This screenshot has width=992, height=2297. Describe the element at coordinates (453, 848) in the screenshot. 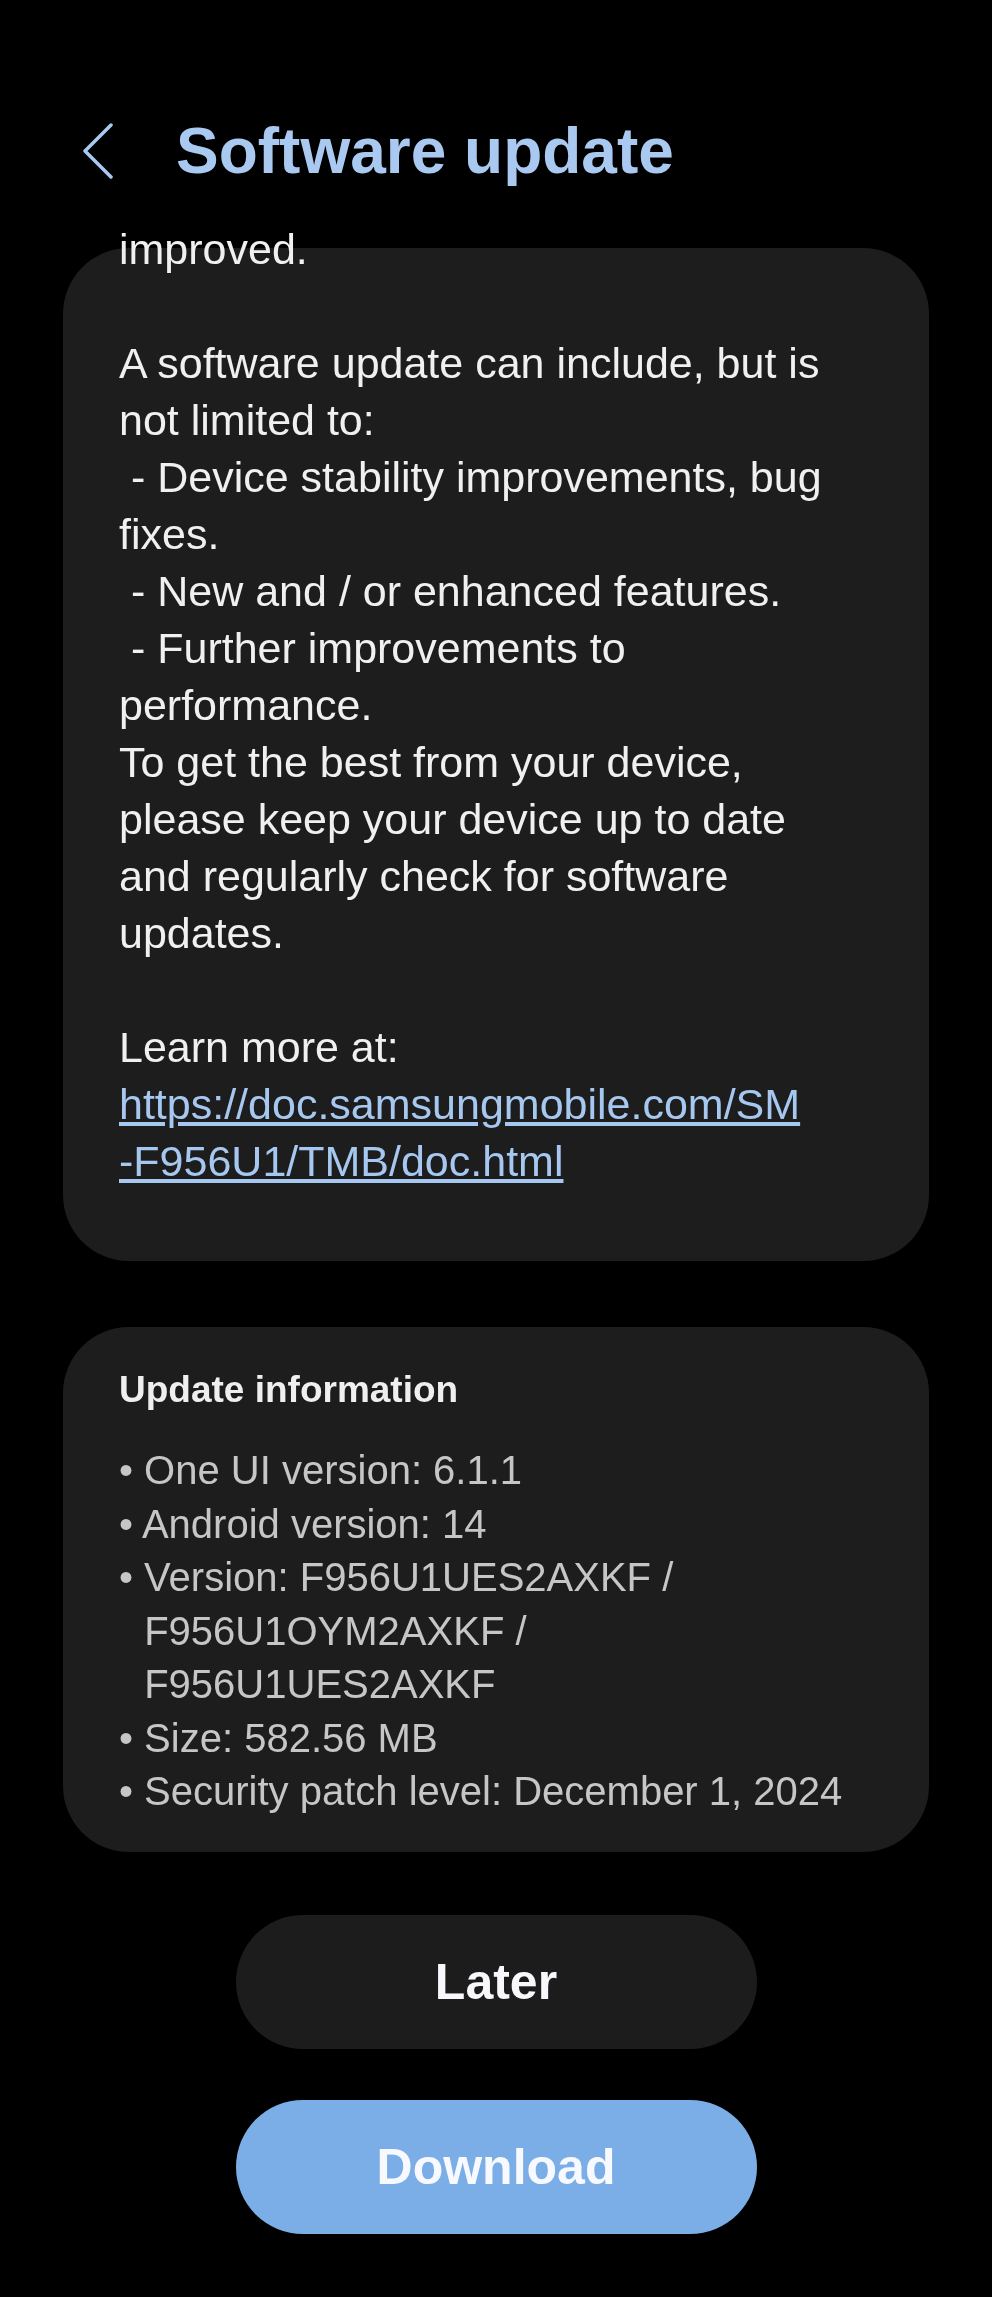

I see `body-text: To get the best from your device, please keep your device up to date and regularly check for software updates.` at that location.